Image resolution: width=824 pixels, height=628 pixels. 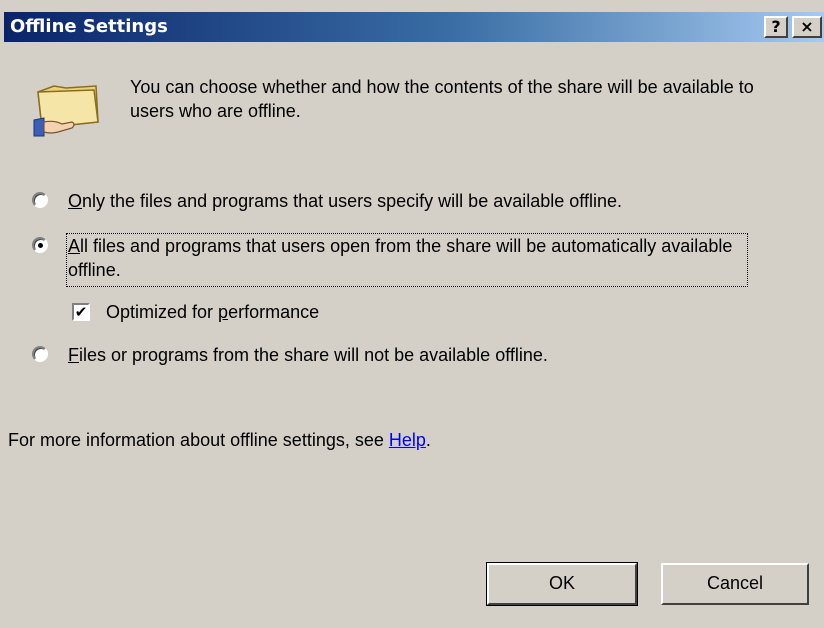 What do you see at coordinates (73, 355) in the screenshot?
I see `mnemonic: F` at bounding box center [73, 355].